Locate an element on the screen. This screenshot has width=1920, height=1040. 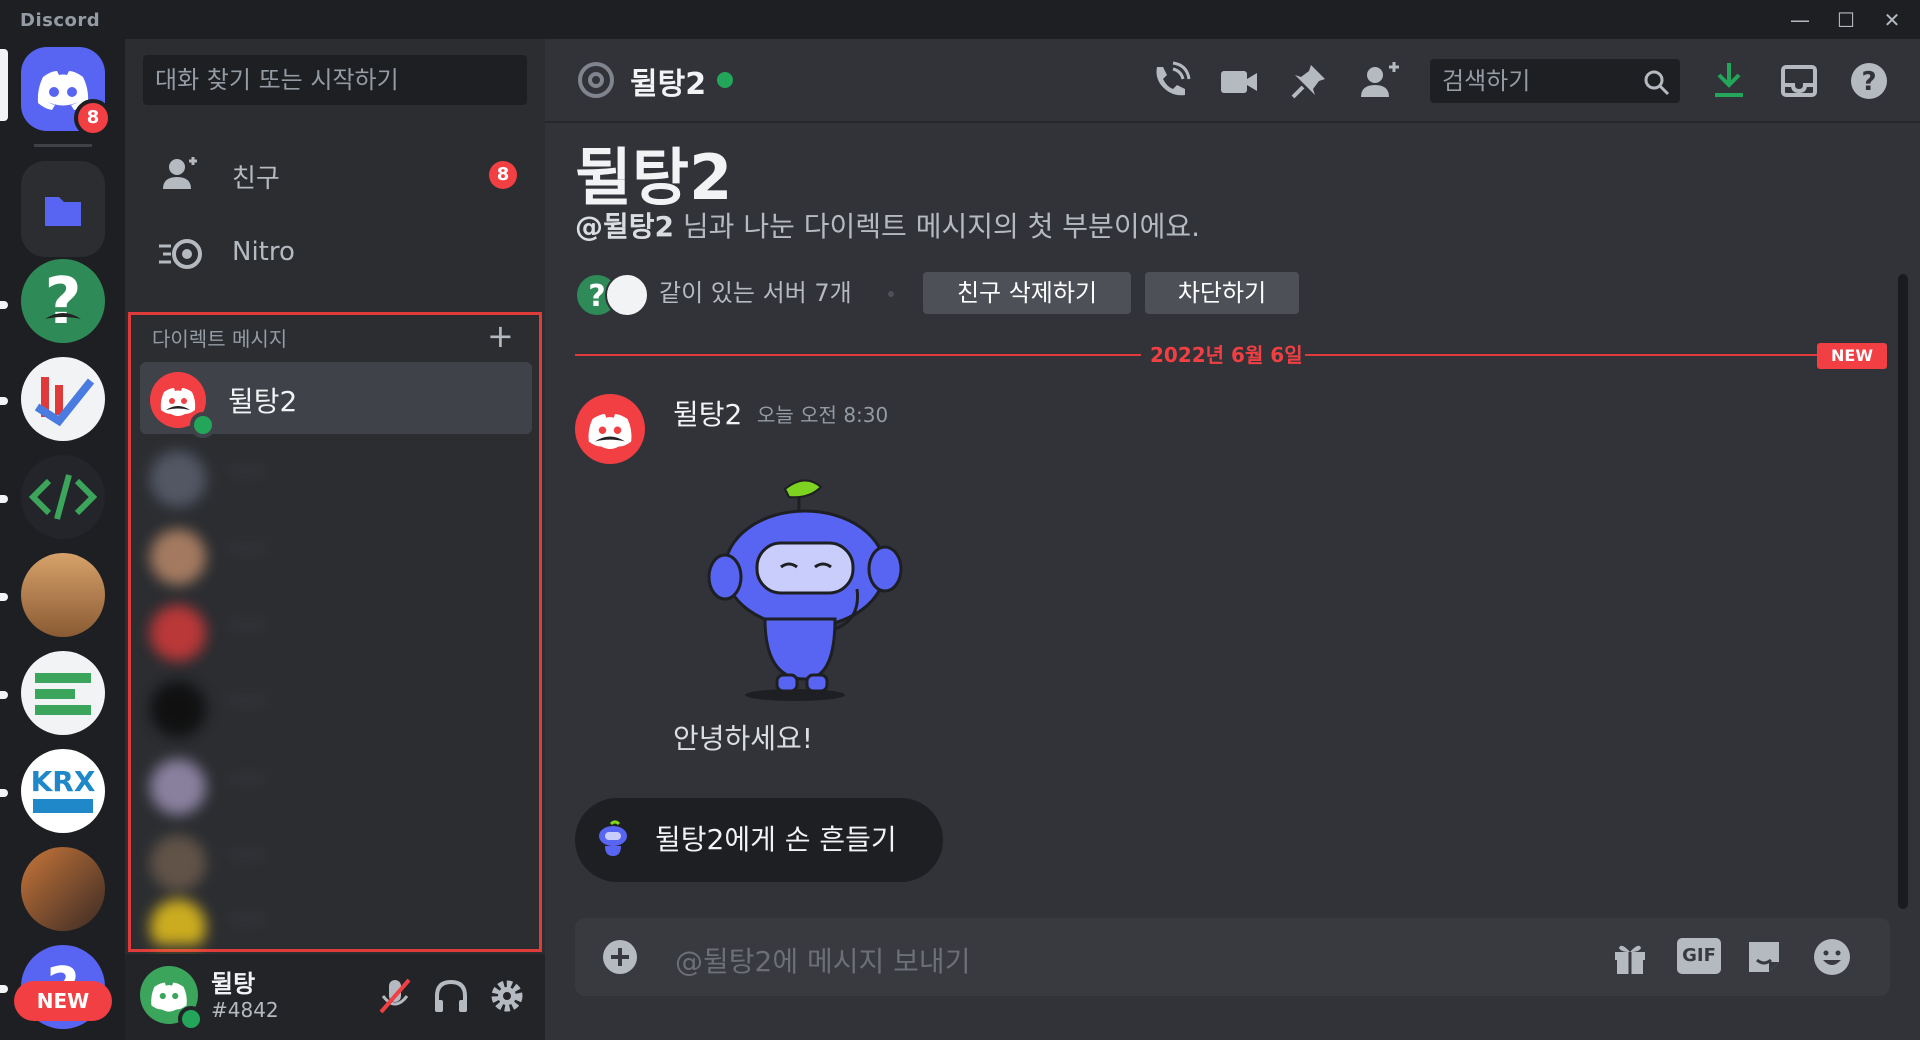
online-status-dot is located at coordinates (725, 80).